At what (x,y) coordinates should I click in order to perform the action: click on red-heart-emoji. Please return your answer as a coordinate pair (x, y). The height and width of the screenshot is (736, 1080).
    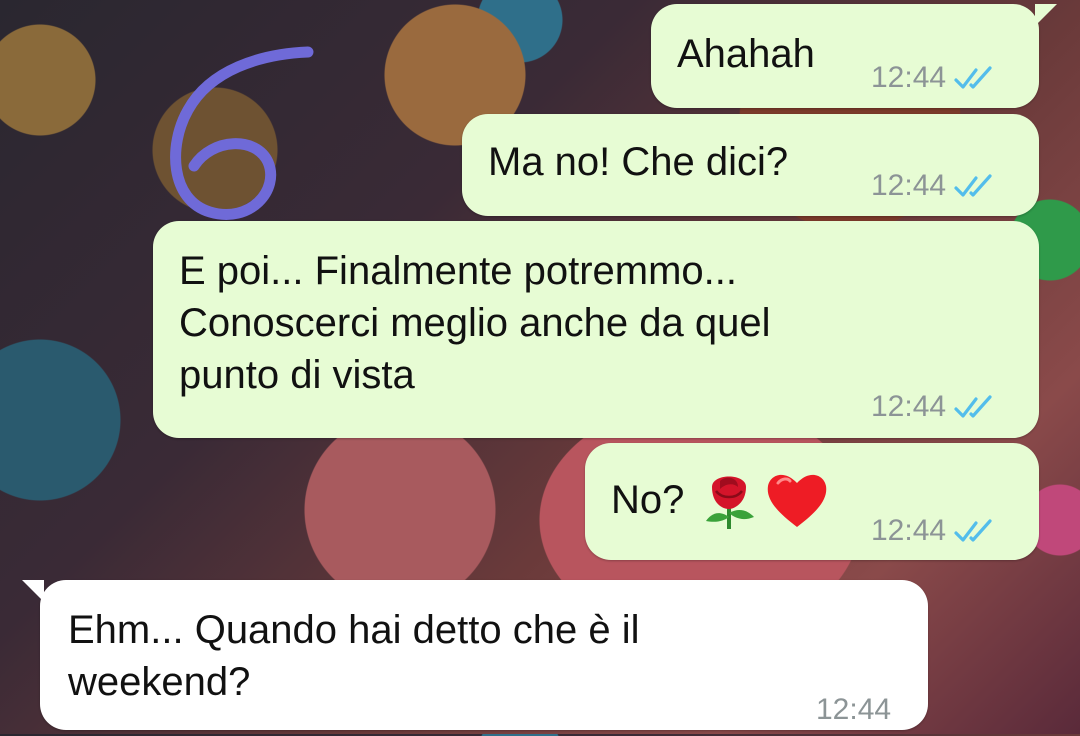
    Looking at the image, I should click on (797, 500).